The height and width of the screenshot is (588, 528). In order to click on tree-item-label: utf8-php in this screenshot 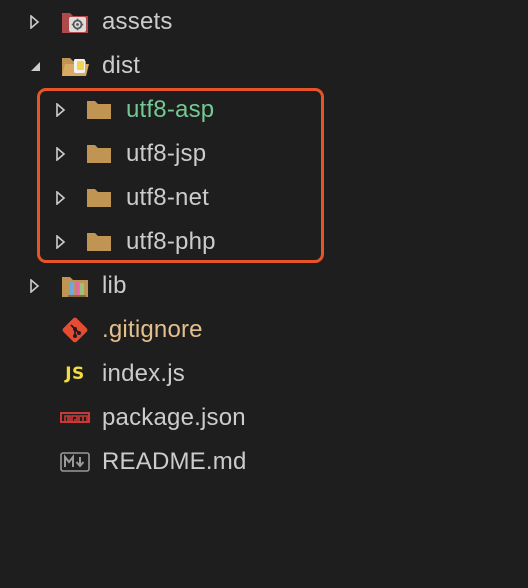, I will do `click(171, 241)`.